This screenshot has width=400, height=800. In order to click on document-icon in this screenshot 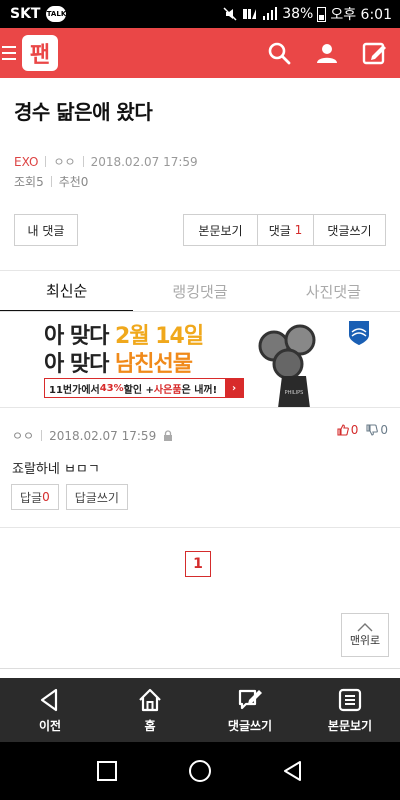, I will do `click(350, 699)`.